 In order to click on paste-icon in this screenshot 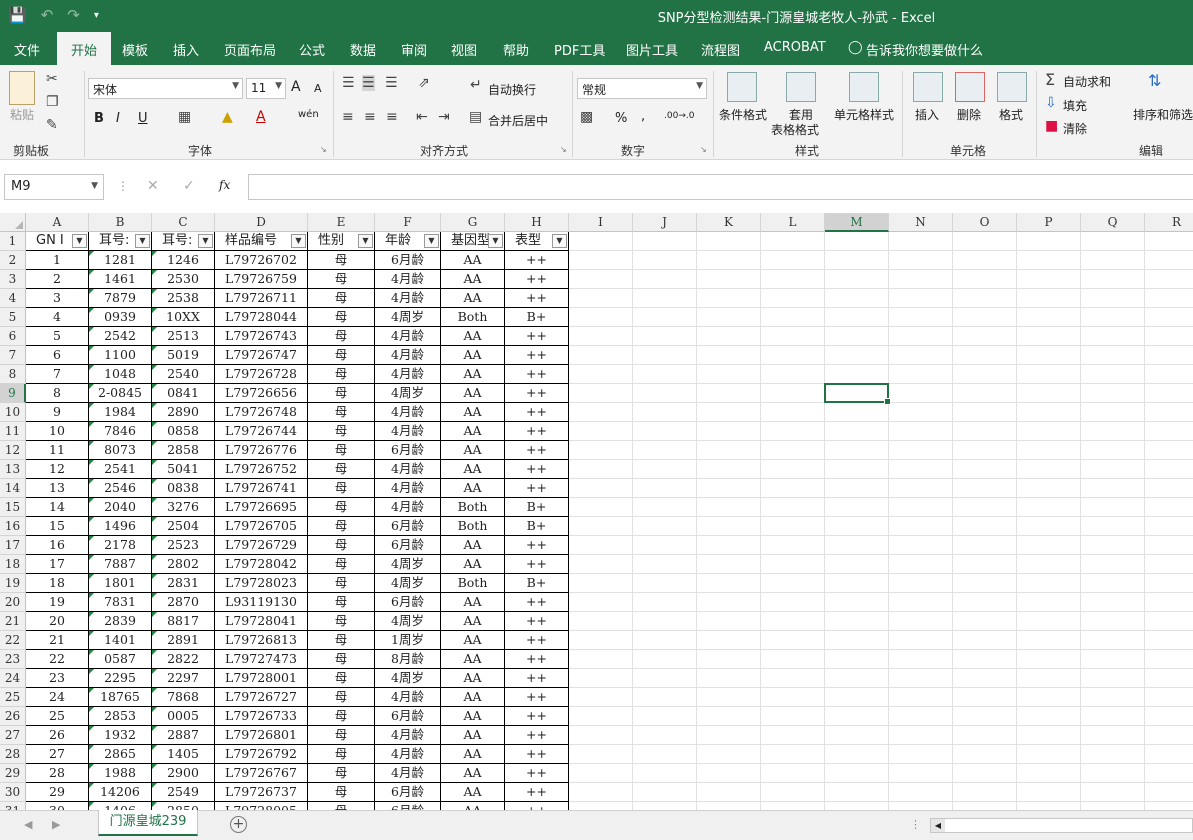, I will do `click(22, 88)`.